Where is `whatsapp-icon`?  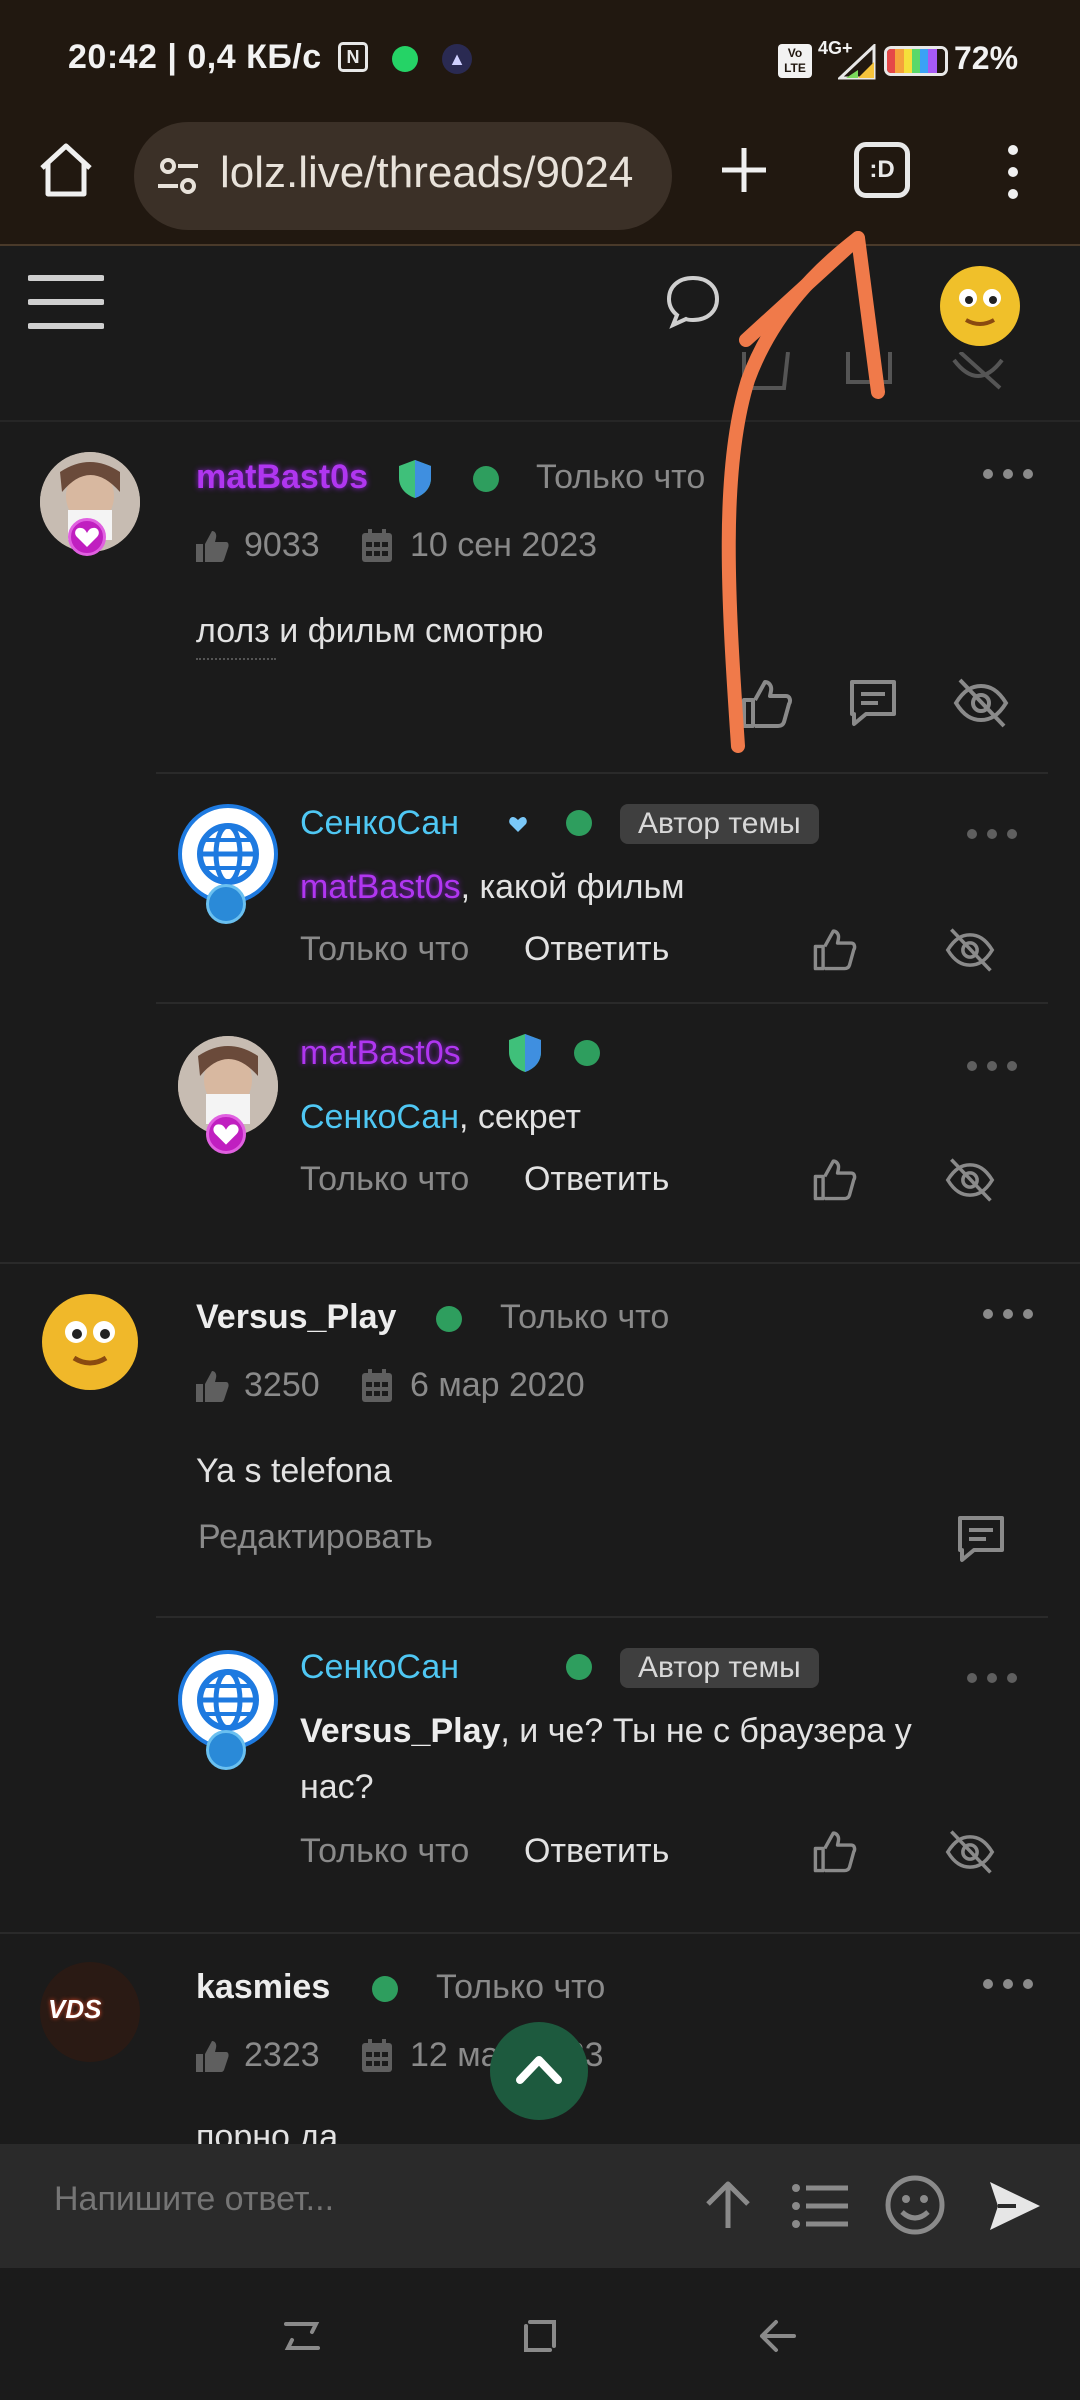
whatsapp-icon is located at coordinates (405, 59).